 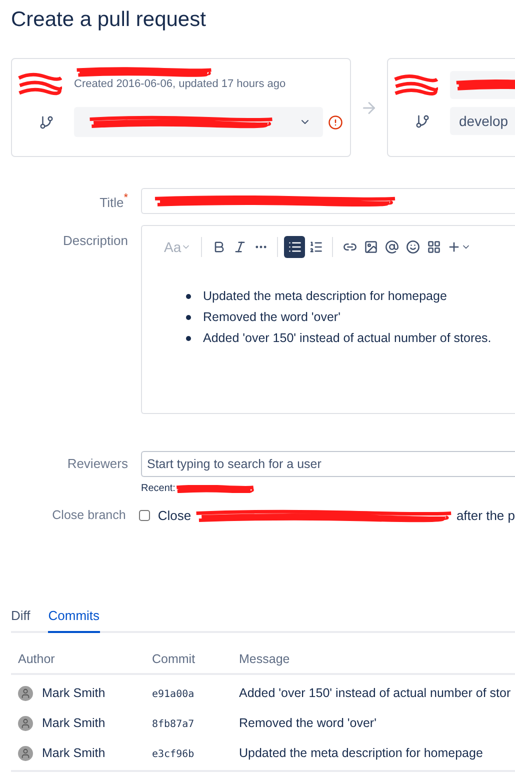 I want to click on commit-hash: e3cf96b, so click(x=173, y=754).